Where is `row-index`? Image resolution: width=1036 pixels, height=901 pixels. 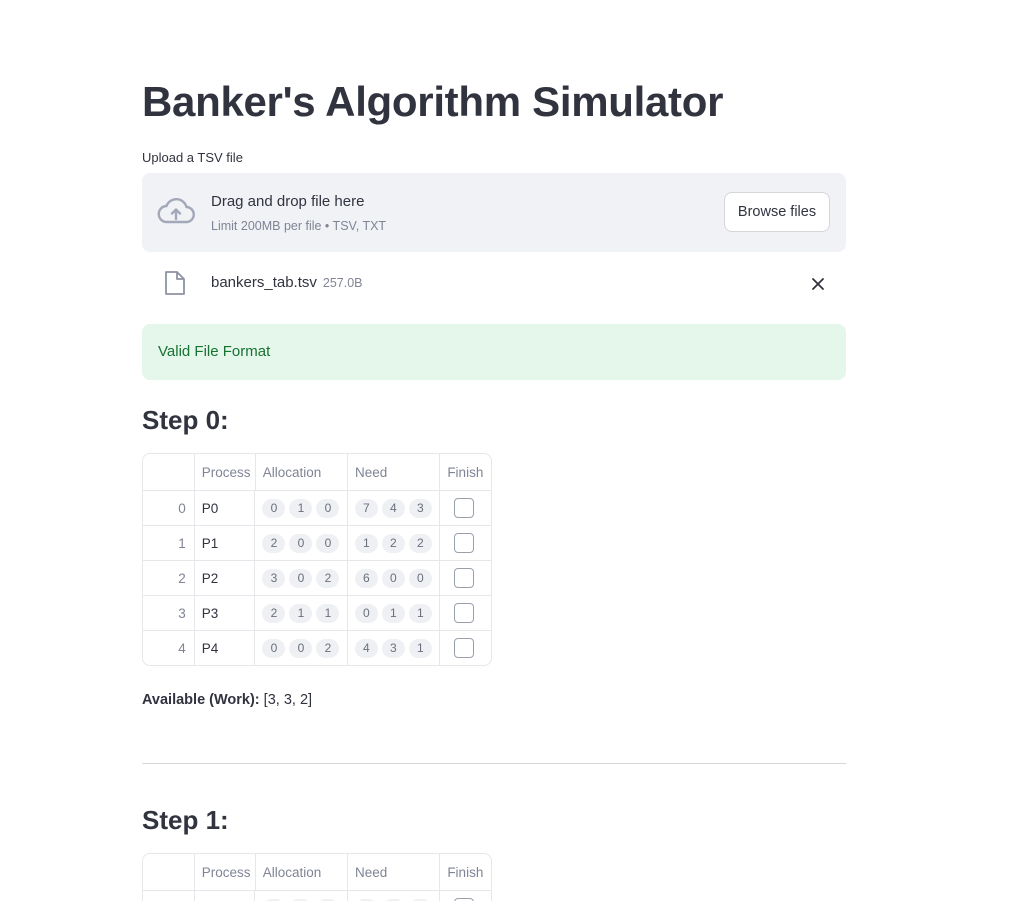 row-index is located at coordinates (168, 896).